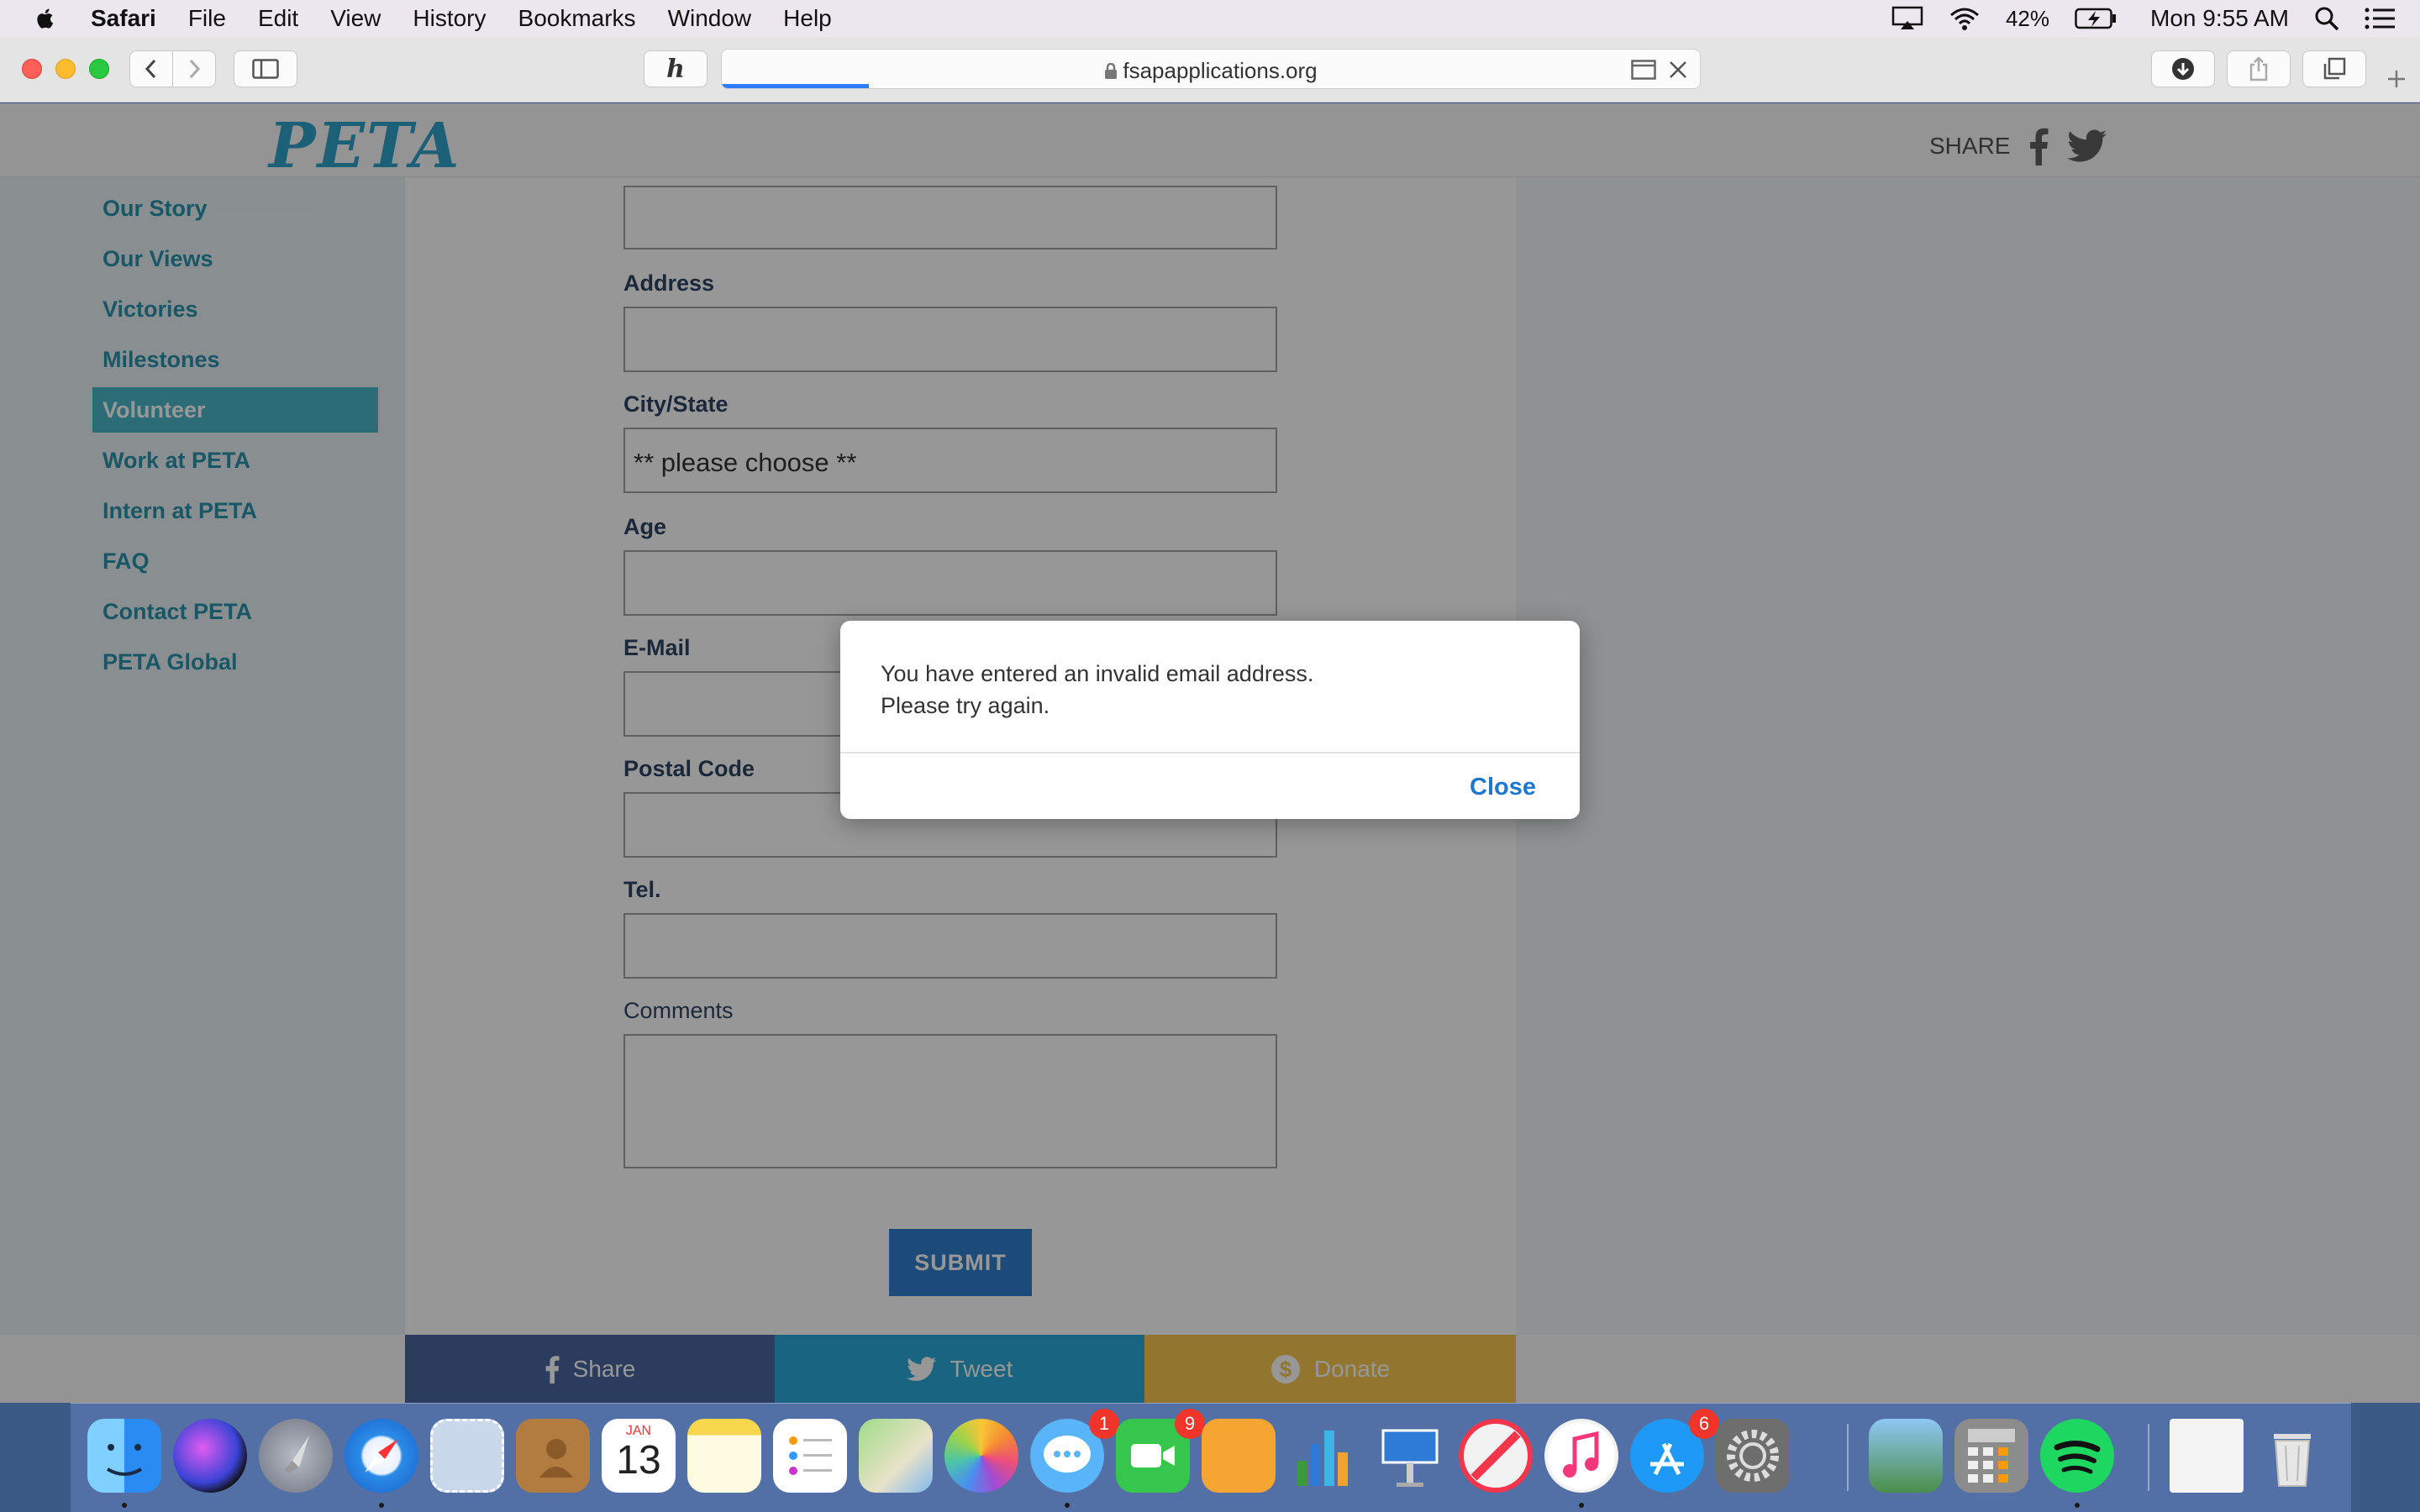  I want to click on page-load-progress, so click(795, 86).